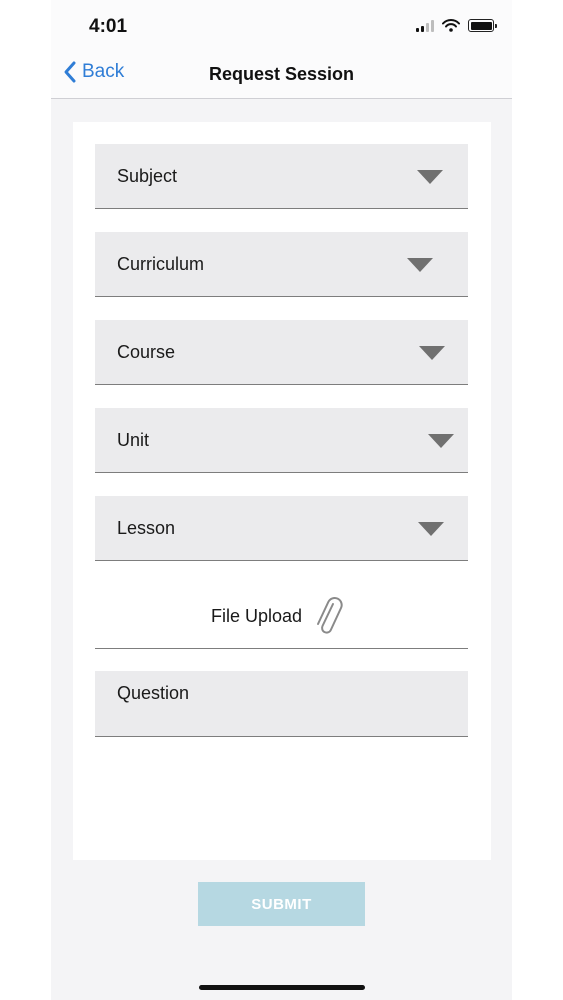 Image resolution: width=563 pixels, height=1000 pixels. I want to click on status-icons, so click(456, 25).